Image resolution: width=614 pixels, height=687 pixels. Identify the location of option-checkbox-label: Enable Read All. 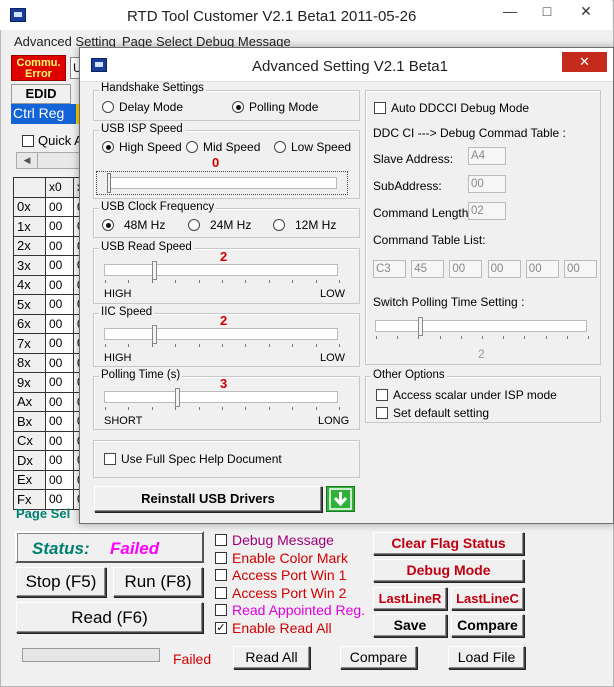
(282, 628).